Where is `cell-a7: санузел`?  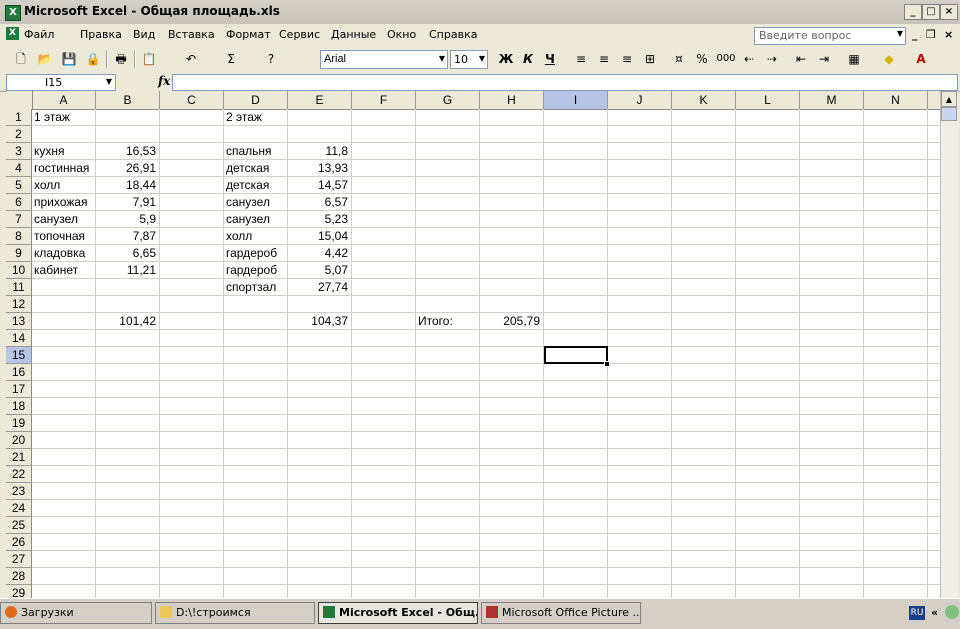 cell-a7: санузел is located at coordinates (56, 219).